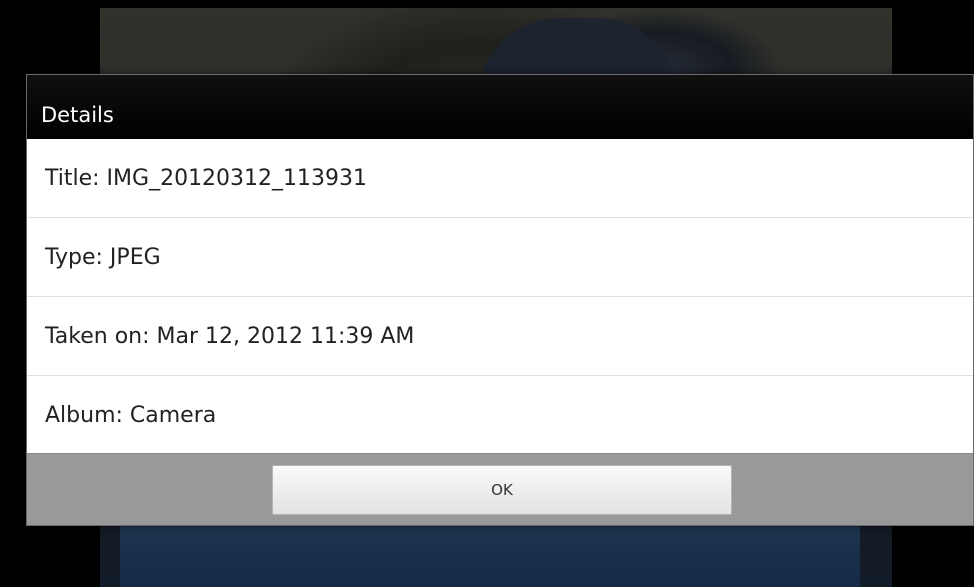 This screenshot has width=974, height=587. I want to click on detail-row-taken-on: Taken on: Mar 12, 2012 11:39 AM, so click(500, 336).